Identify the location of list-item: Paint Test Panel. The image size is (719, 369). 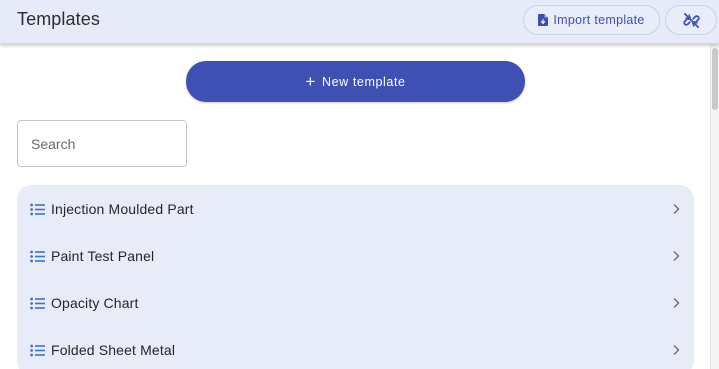
(355, 256).